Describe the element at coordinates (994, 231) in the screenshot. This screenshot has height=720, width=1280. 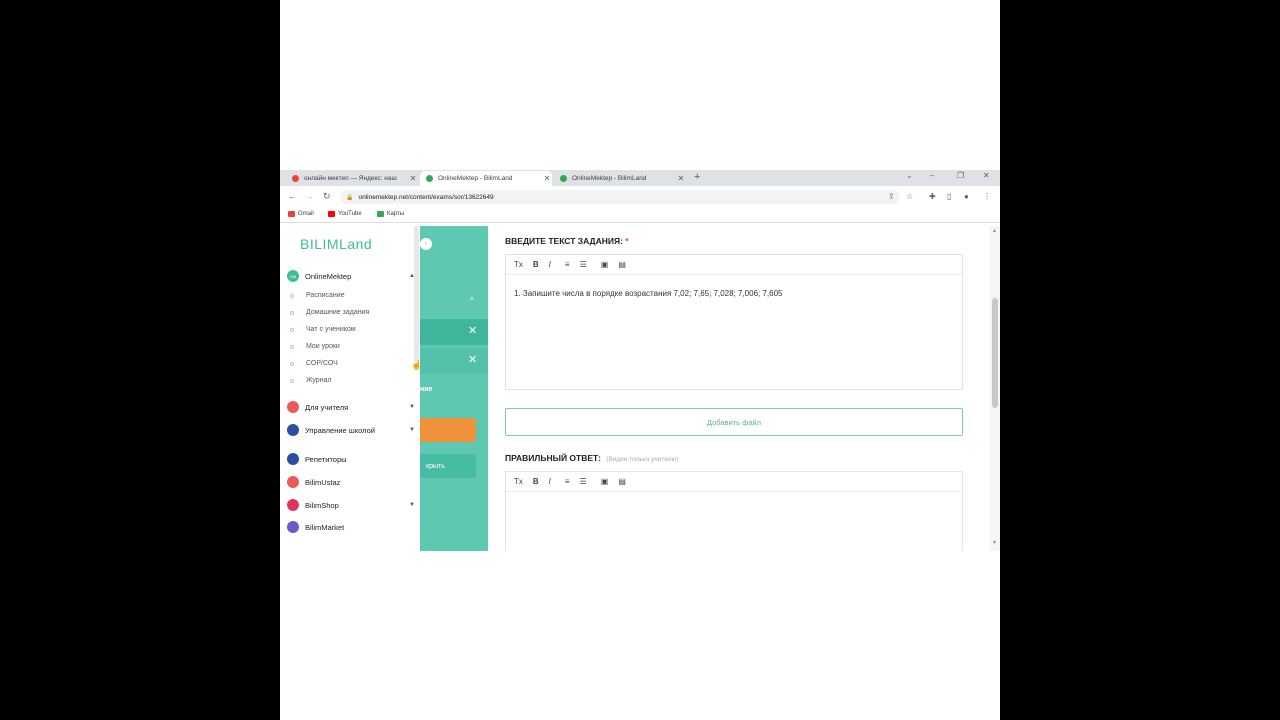
I see `scroll-up-icon: ▲` at that location.